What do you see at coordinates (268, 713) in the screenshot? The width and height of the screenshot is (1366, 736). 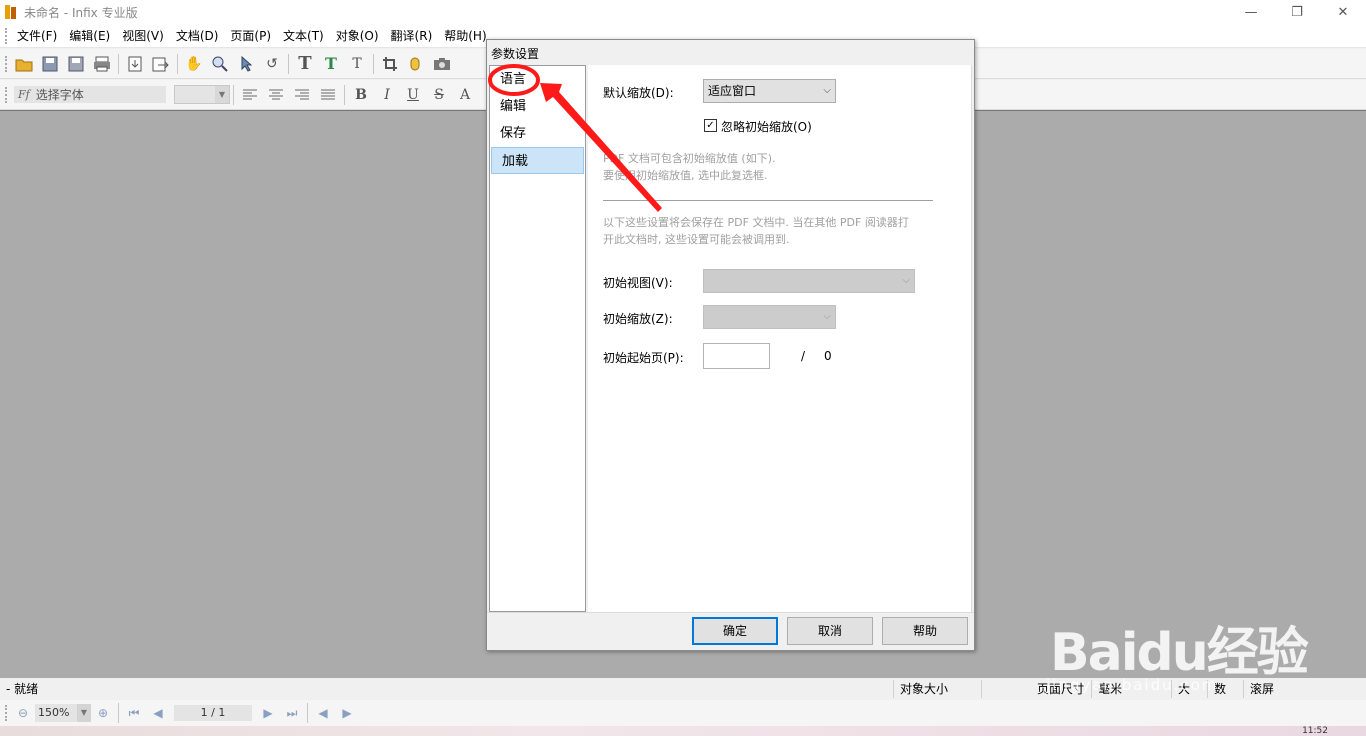 I see `next-page-icon: ▶` at bounding box center [268, 713].